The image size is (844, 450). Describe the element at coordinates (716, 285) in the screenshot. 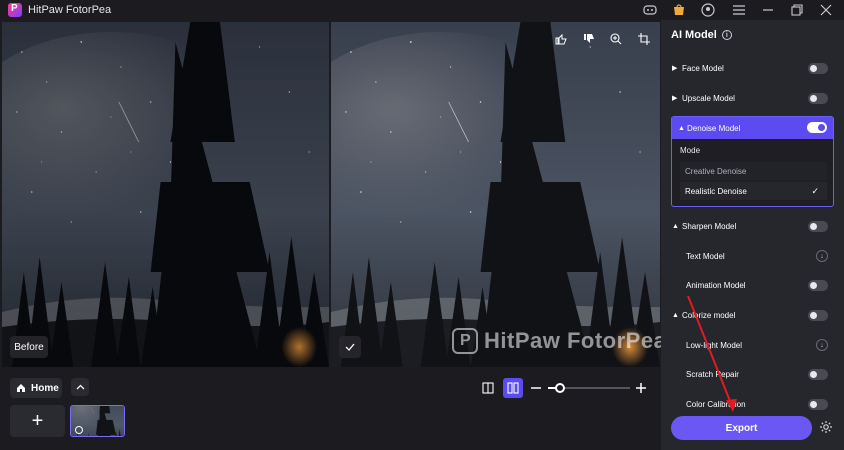

I see `model-label-animation: Animation Model` at that location.